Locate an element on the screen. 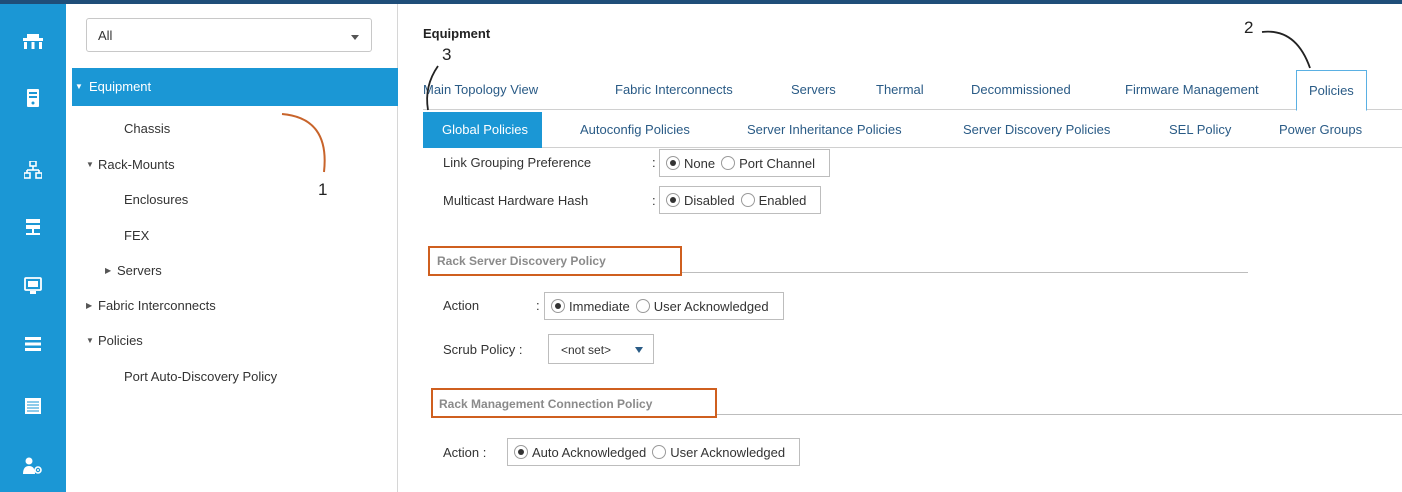  radio-label: Immediate is located at coordinates (599, 306).